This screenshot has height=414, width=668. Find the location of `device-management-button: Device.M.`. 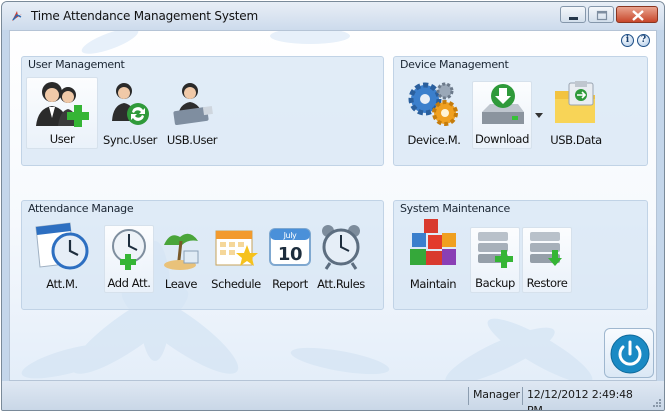

device-management-button: Device.M. is located at coordinates (434, 114).